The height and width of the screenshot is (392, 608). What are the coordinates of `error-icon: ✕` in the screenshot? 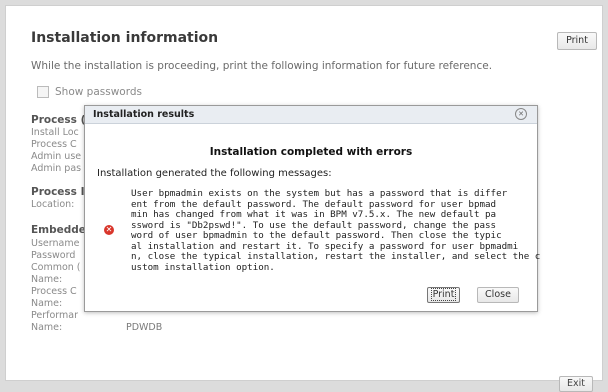 It's located at (109, 230).